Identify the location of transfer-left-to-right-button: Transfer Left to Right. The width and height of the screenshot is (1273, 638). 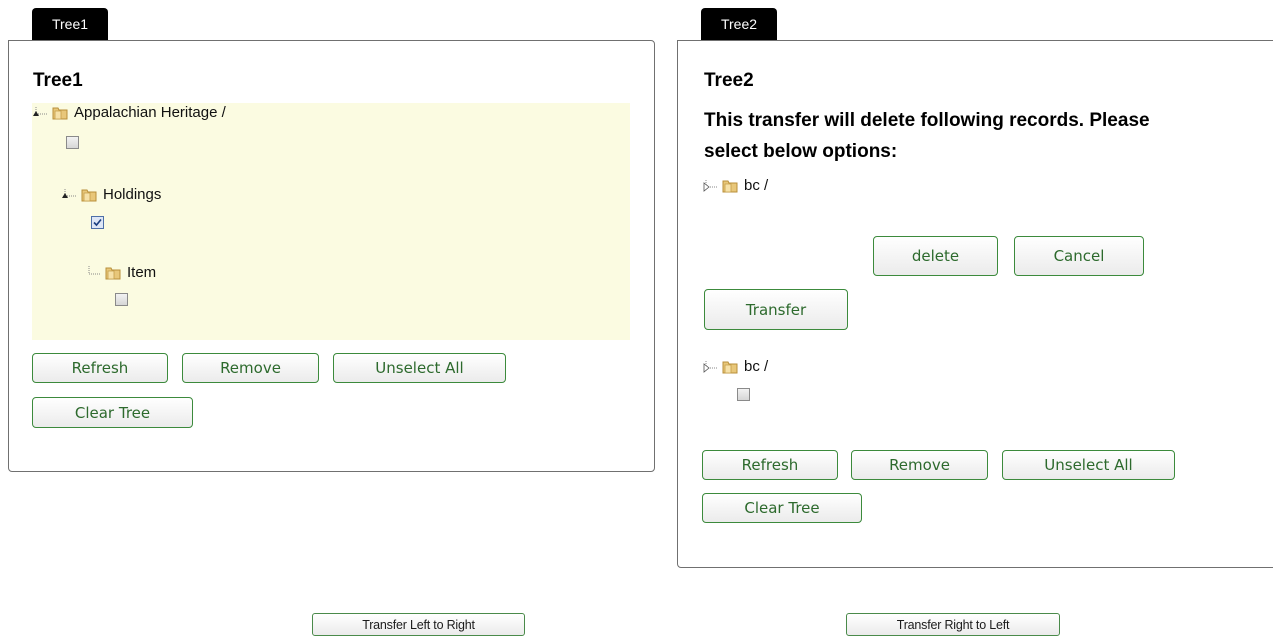
(418, 624).